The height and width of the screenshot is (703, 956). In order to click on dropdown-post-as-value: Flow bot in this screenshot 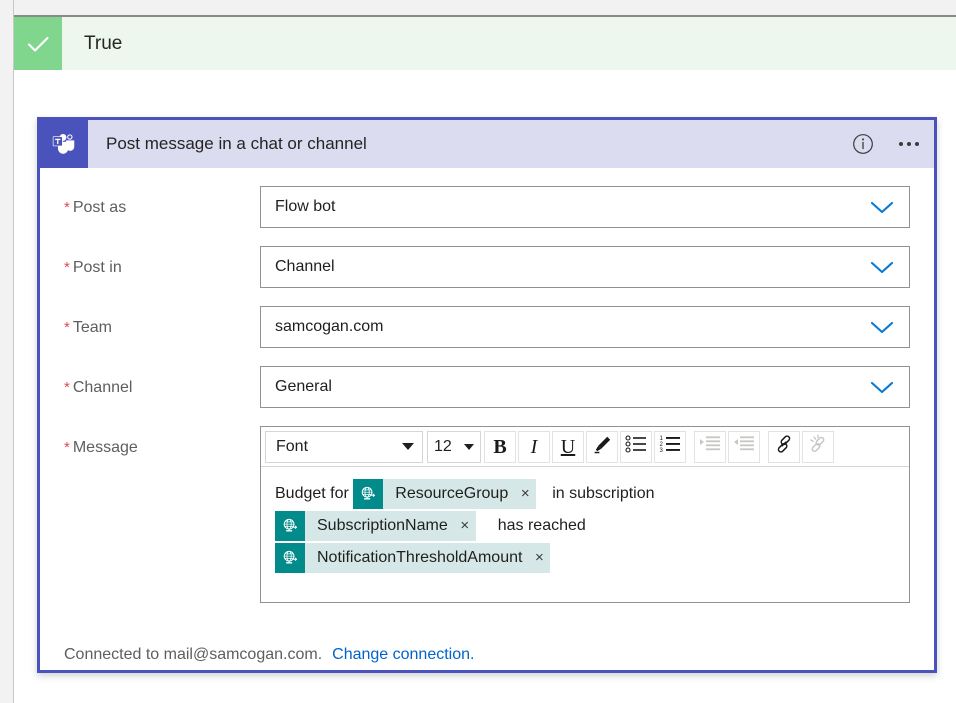, I will do `click(305, 206)`.